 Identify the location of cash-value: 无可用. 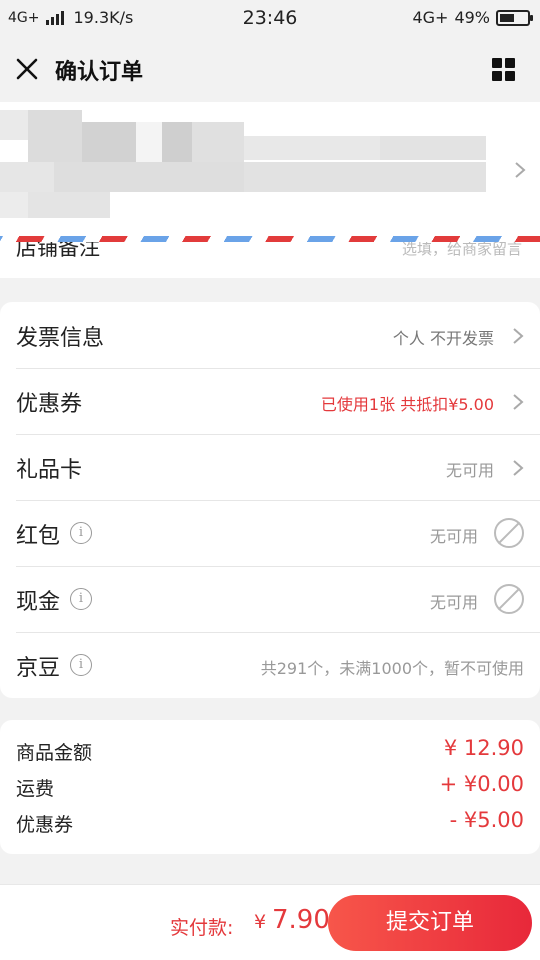
(453, 602).